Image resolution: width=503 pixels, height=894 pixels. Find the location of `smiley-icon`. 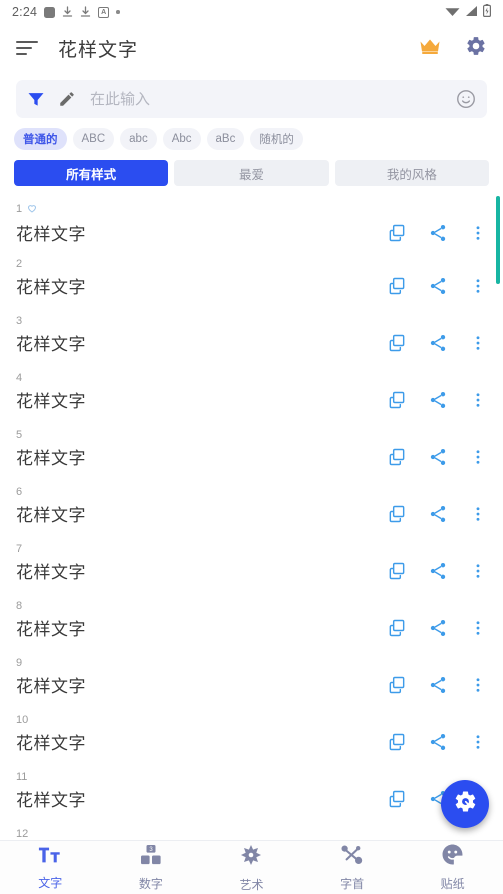

smiley-icon is located at coordinates (466, 99).